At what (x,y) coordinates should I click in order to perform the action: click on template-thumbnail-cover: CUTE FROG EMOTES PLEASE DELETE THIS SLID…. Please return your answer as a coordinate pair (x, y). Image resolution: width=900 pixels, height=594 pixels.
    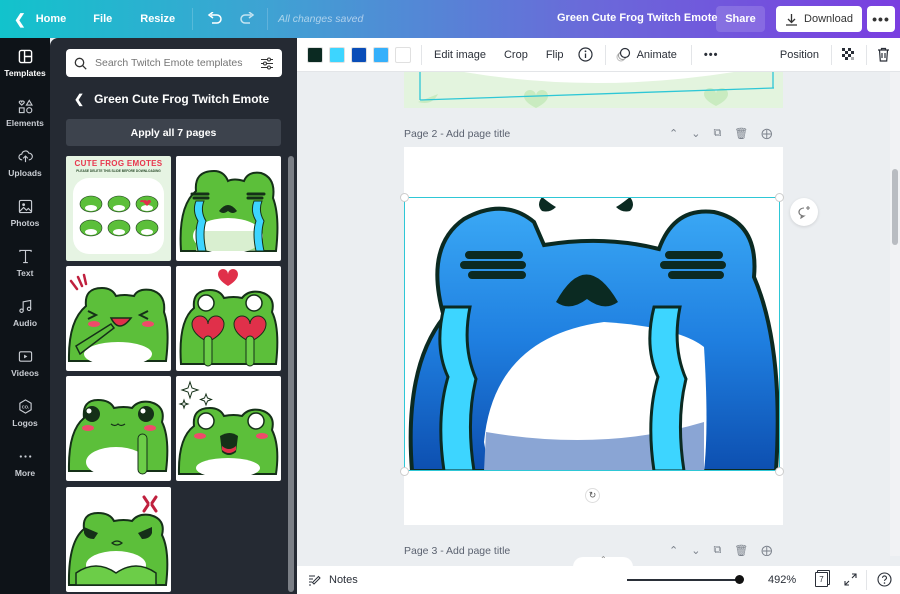
    Looking at the image, I should click on (118, 208).